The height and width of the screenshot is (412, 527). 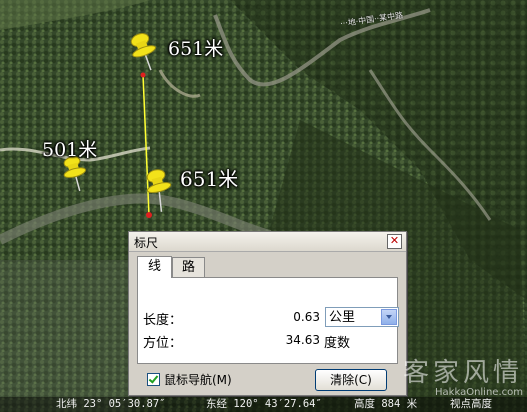 I want to click on length-label: 长度：, so click(x=163, y=320).